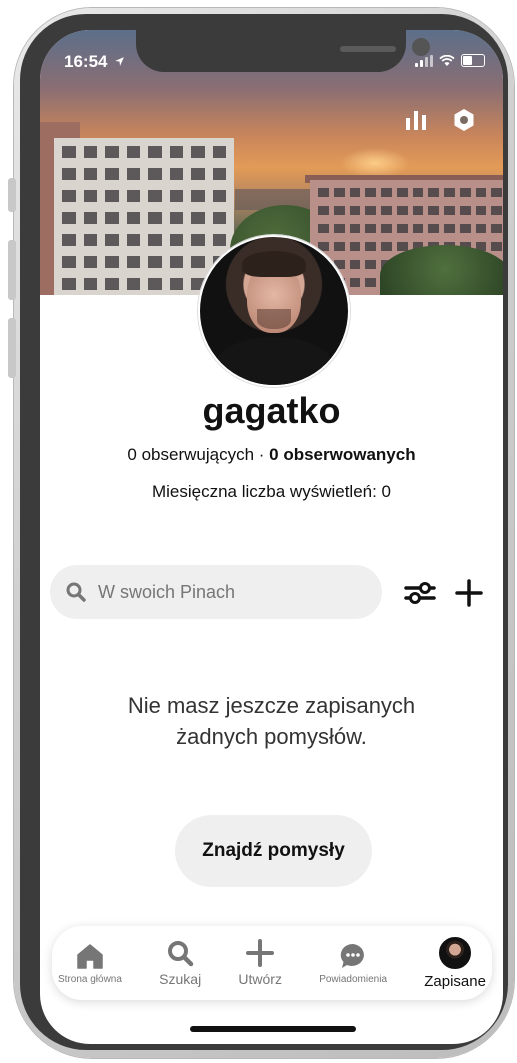 This screenshot has height=1063, width=517. What do you see at coordinates (120, 61) in the screenshot?
I see `location-arrow-icon` at bounding box center [120, 61].